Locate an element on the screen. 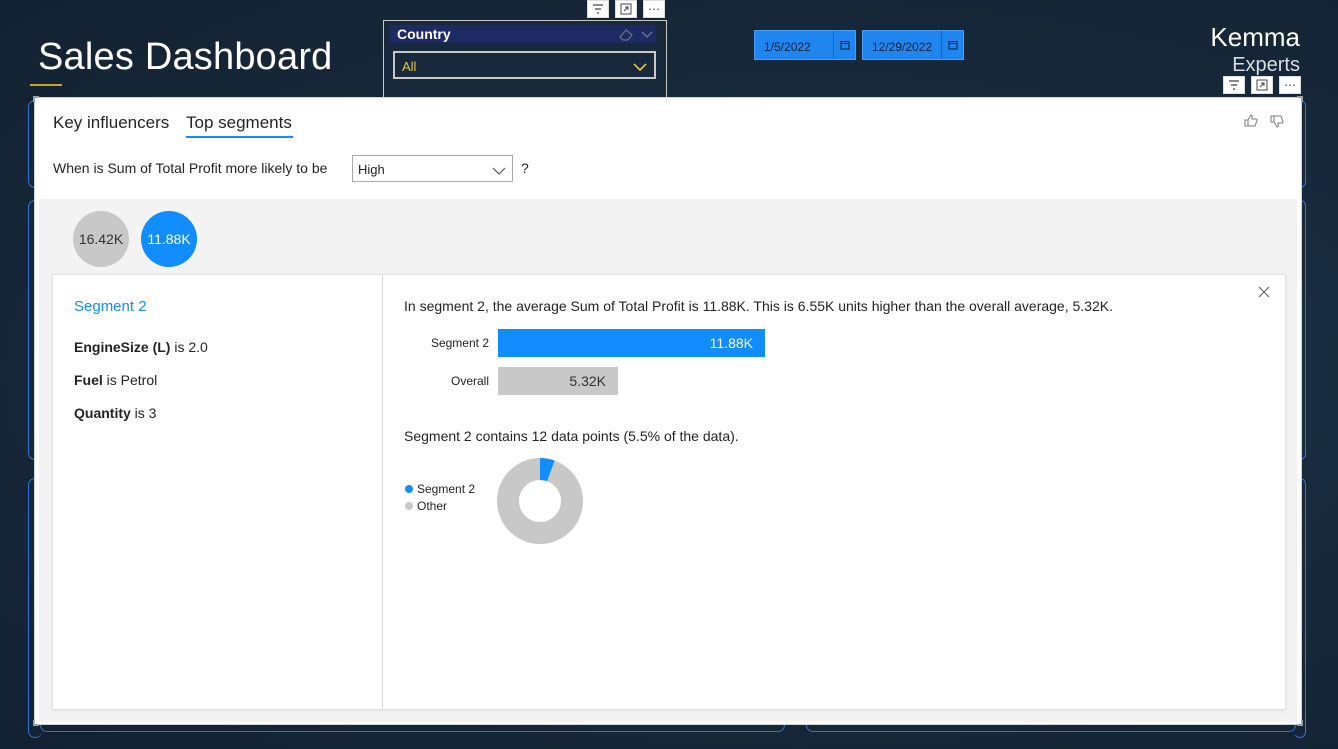 This screenshot has height=749, width=1338. legend-item: Other is located at coordinates (426, 506).